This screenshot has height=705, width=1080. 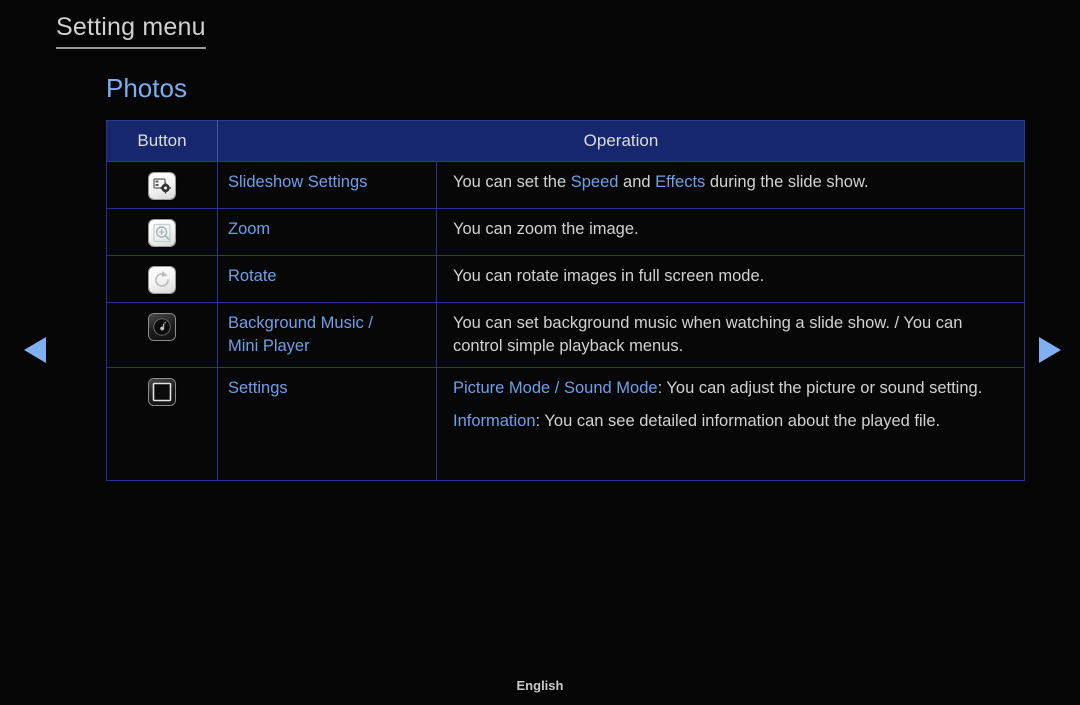 I want to click on table-row: Zoom You can zoom the image., so click(x=566, y=232).